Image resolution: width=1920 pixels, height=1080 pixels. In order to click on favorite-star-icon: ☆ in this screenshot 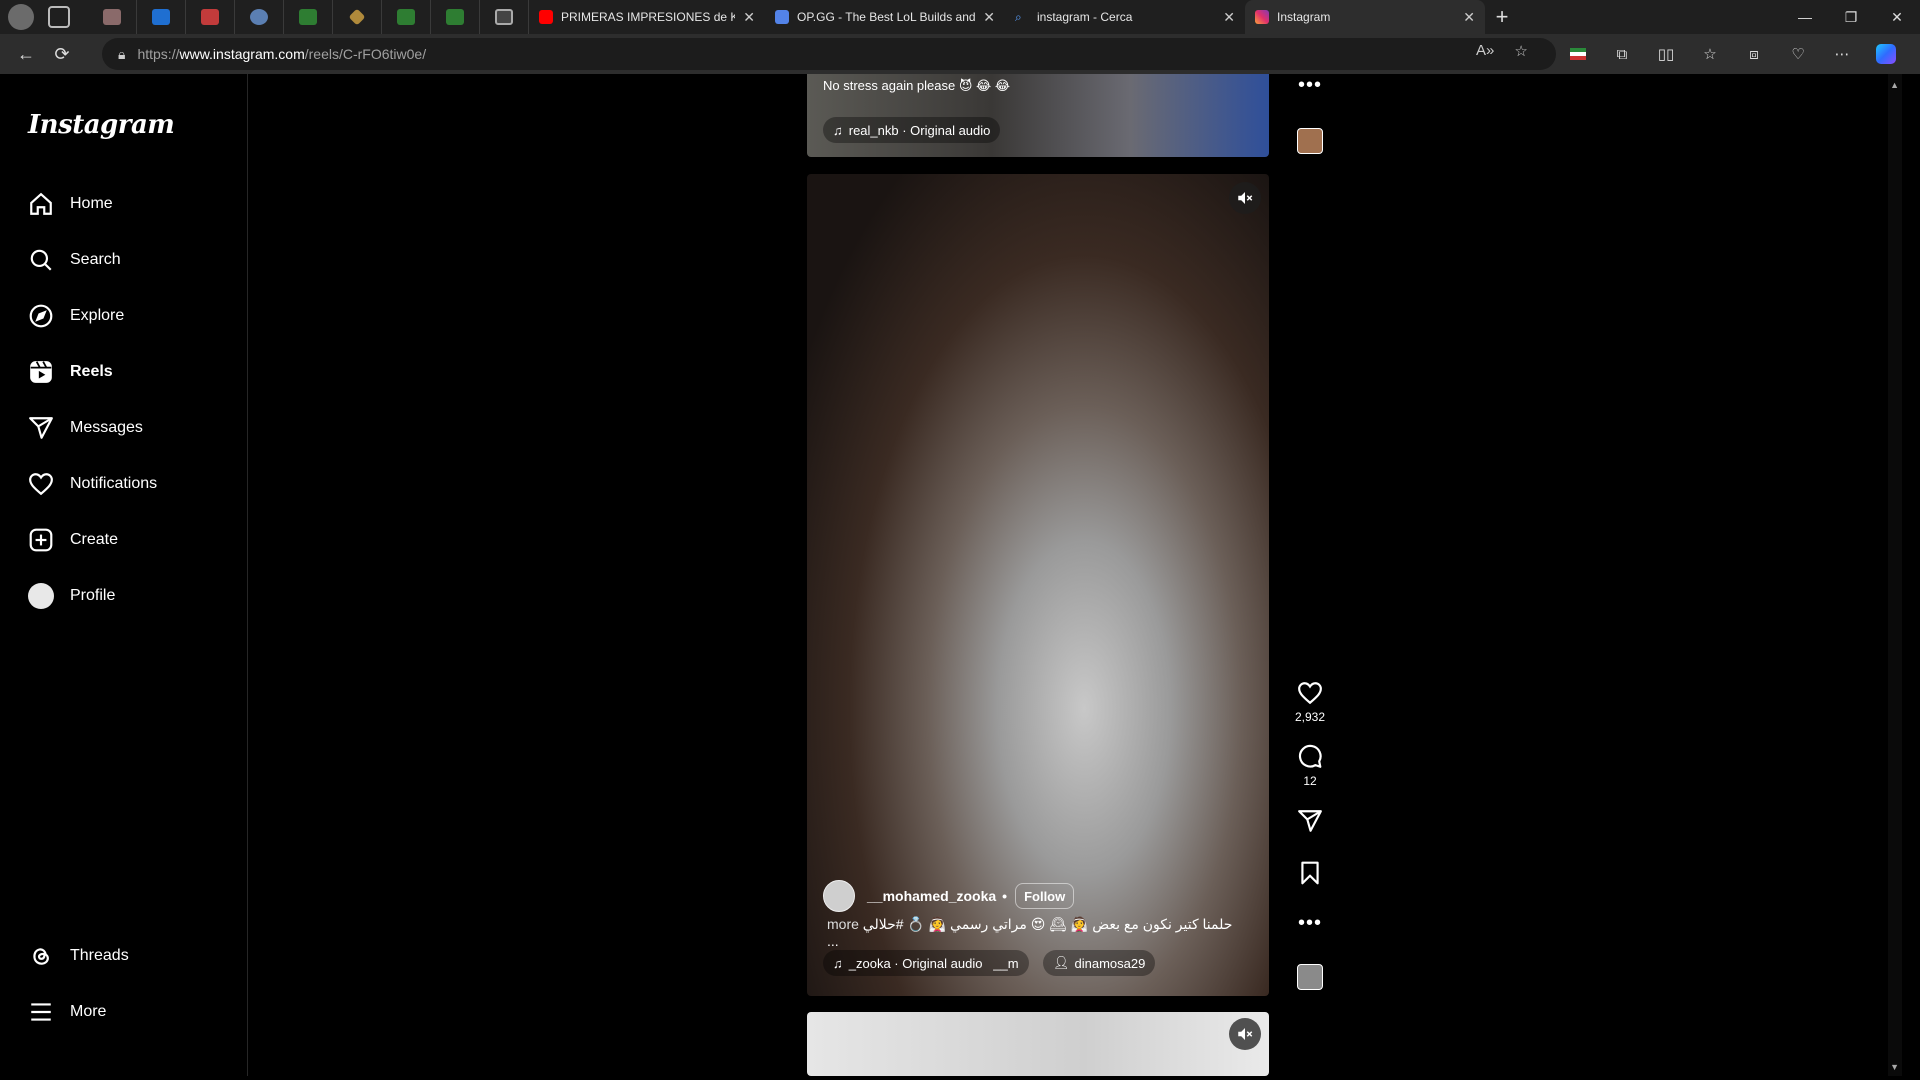, I will do `click(1520, 51)`.